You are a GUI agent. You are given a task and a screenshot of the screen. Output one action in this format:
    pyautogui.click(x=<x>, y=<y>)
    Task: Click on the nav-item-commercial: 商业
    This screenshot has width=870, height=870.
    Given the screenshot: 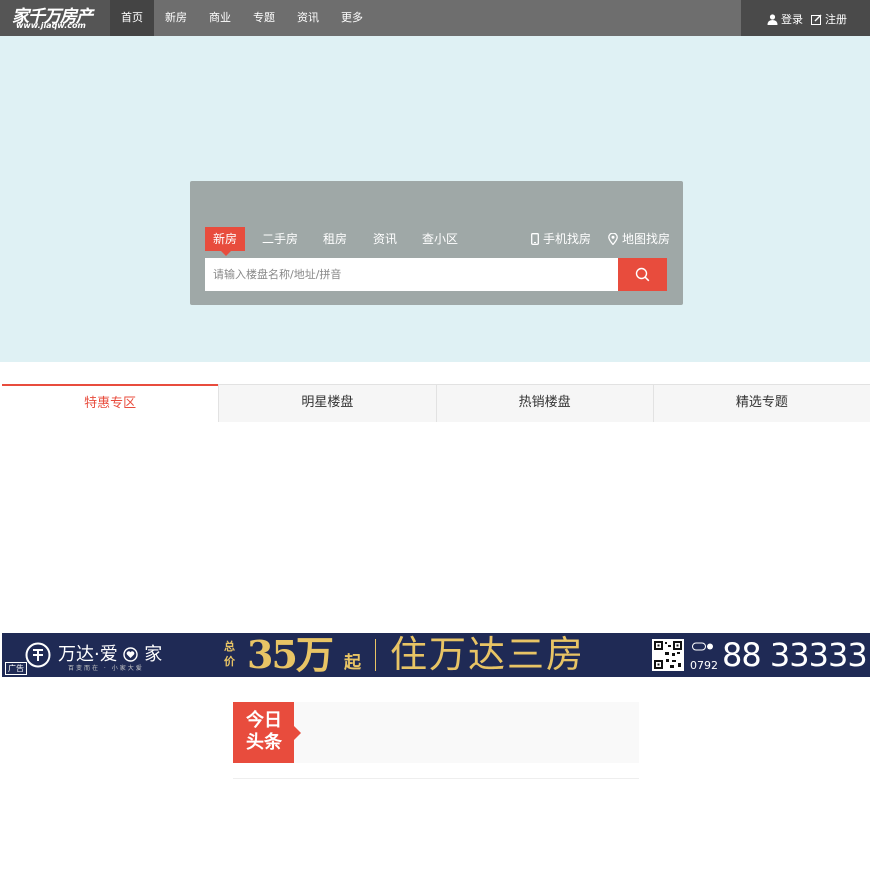 What is the action you would take?
    pyautogui.click(x=220, y=18)
    